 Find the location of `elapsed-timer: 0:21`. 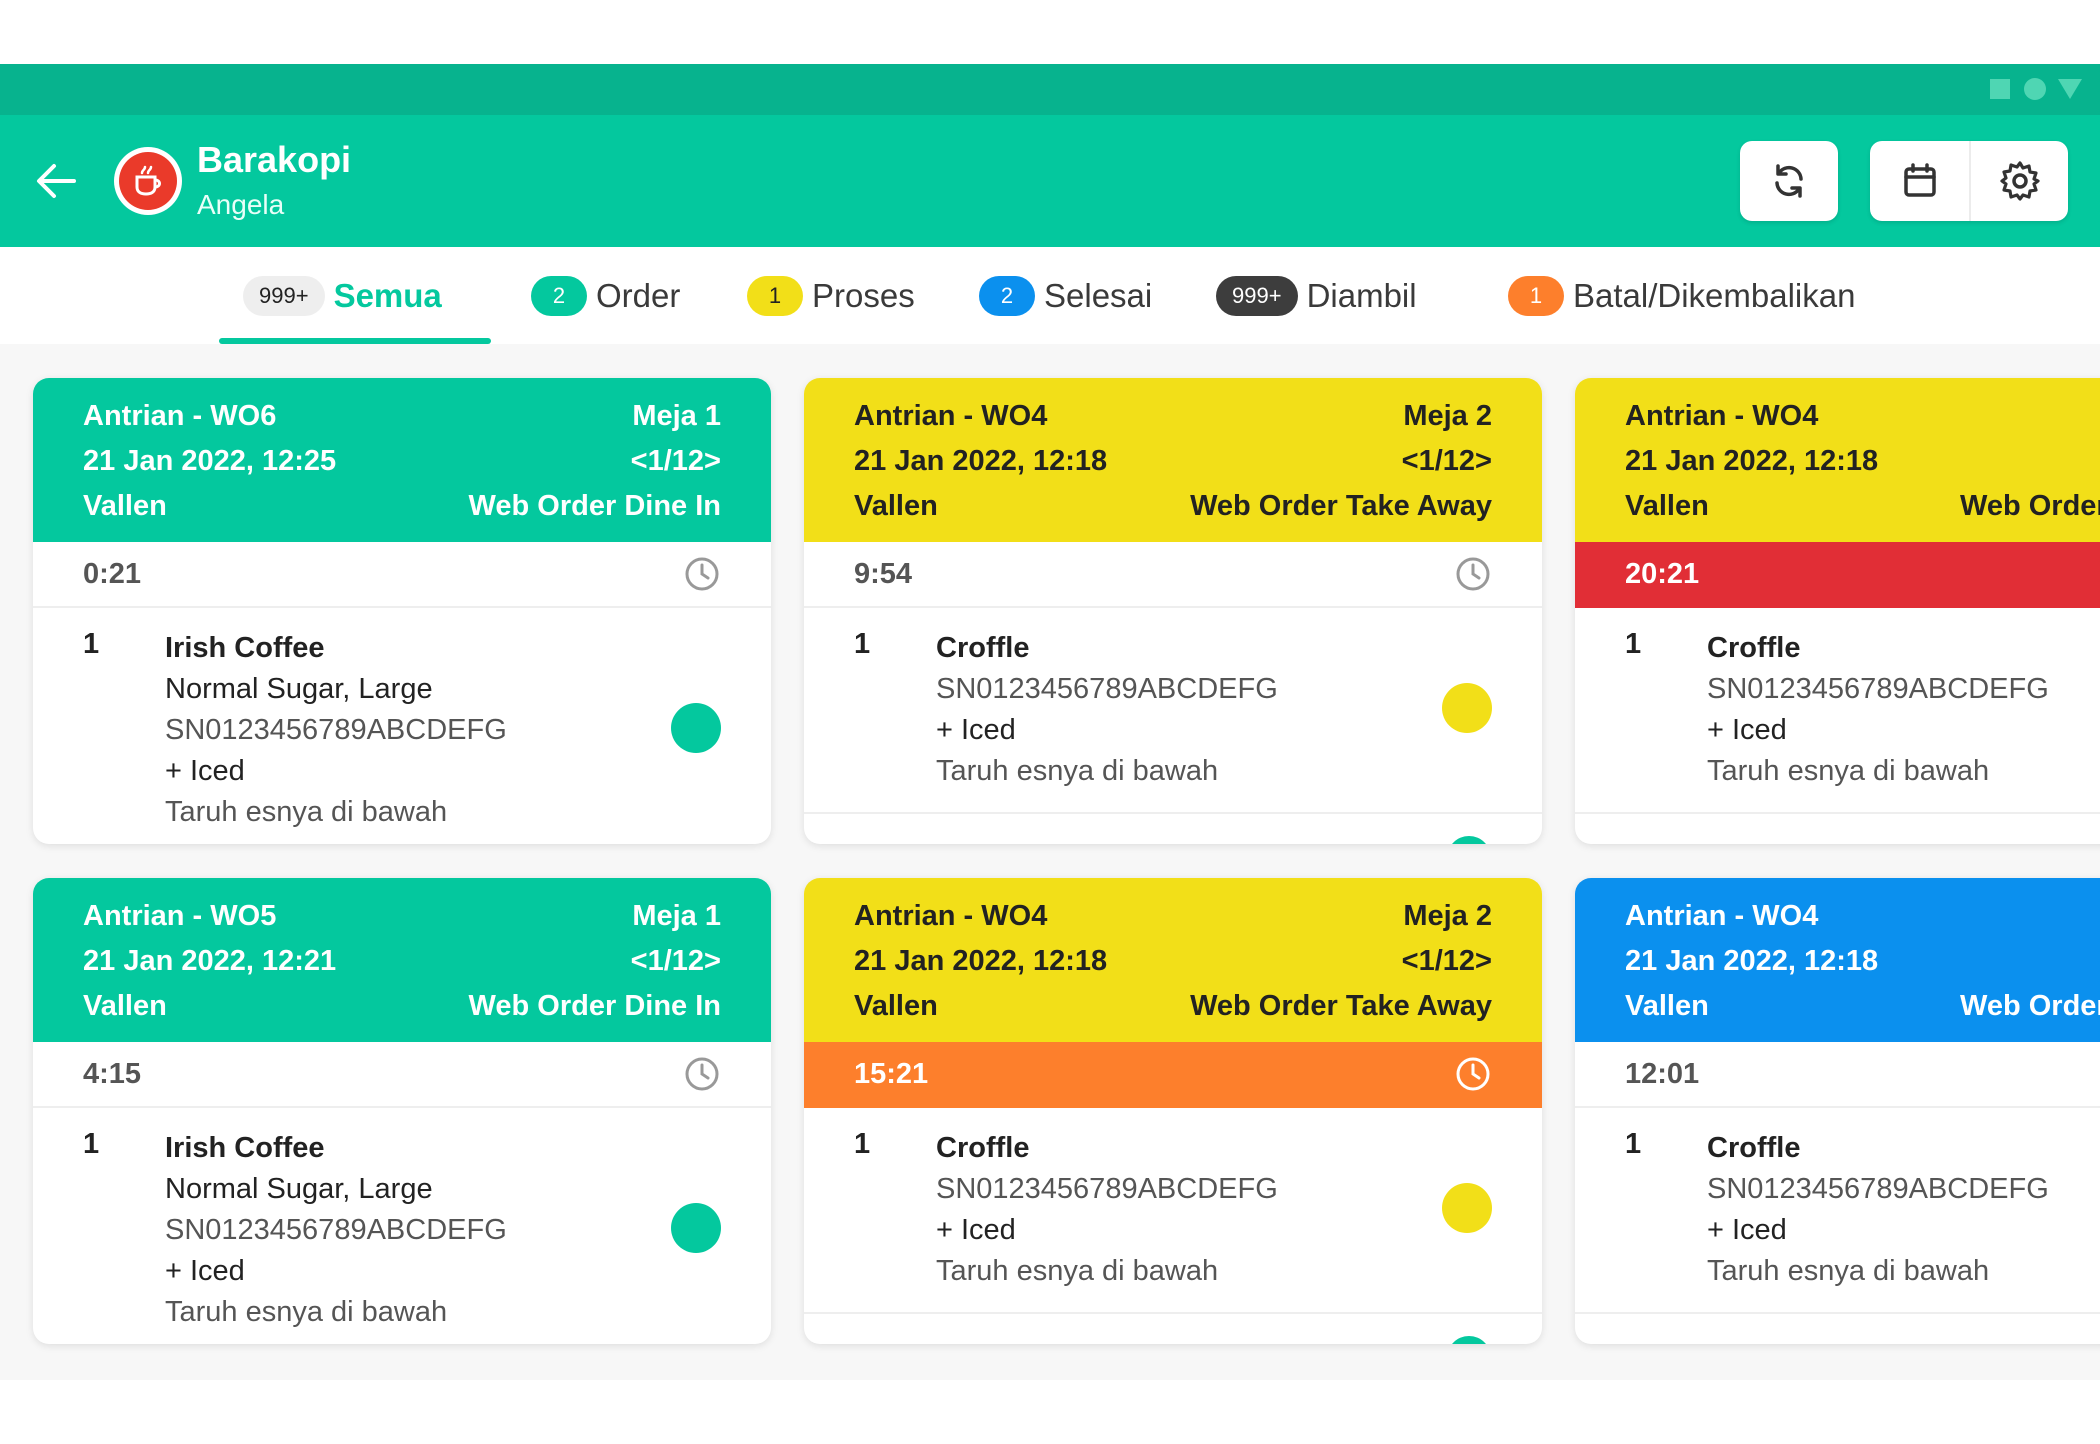

elapsed-timer: 0:21 is located at coordinates (112, 573).